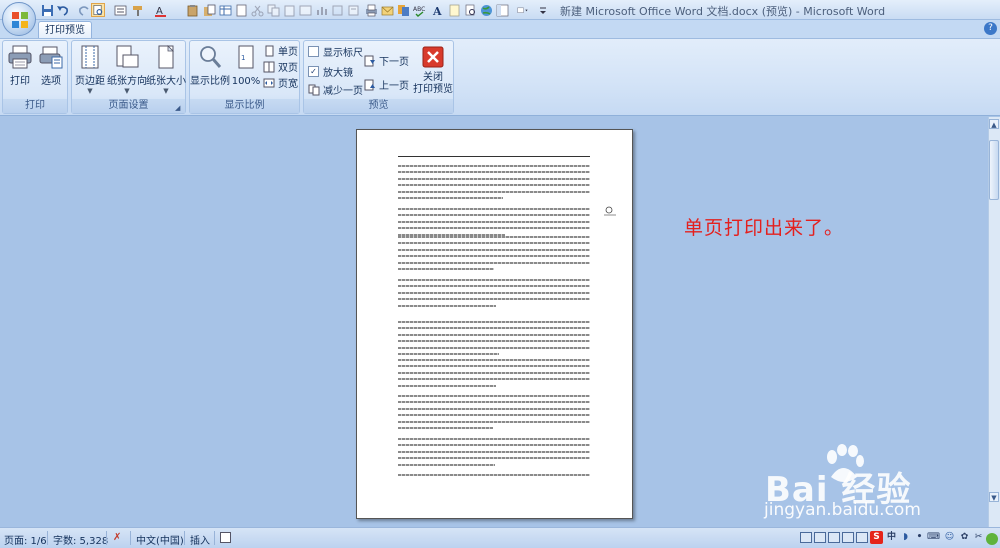 This screenshot has height=548, width=1000. What do you see at coordinates (273, 10) in the screenshot?
I see `copy-icon` at bounding box center [273, 10].